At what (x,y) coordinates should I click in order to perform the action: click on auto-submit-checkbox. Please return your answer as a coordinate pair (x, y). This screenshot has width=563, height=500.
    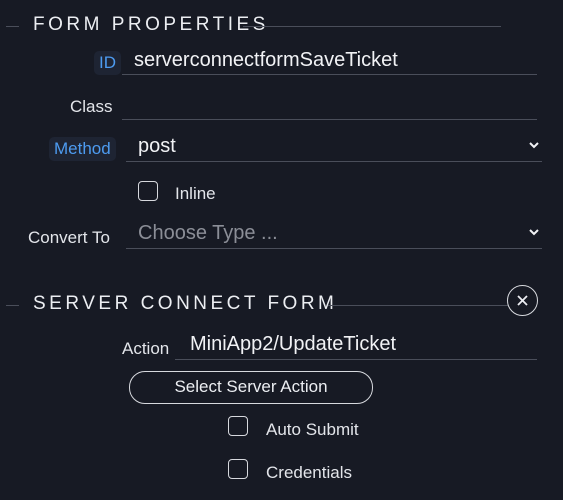
    Looking at the image, I should click on (238, 426).